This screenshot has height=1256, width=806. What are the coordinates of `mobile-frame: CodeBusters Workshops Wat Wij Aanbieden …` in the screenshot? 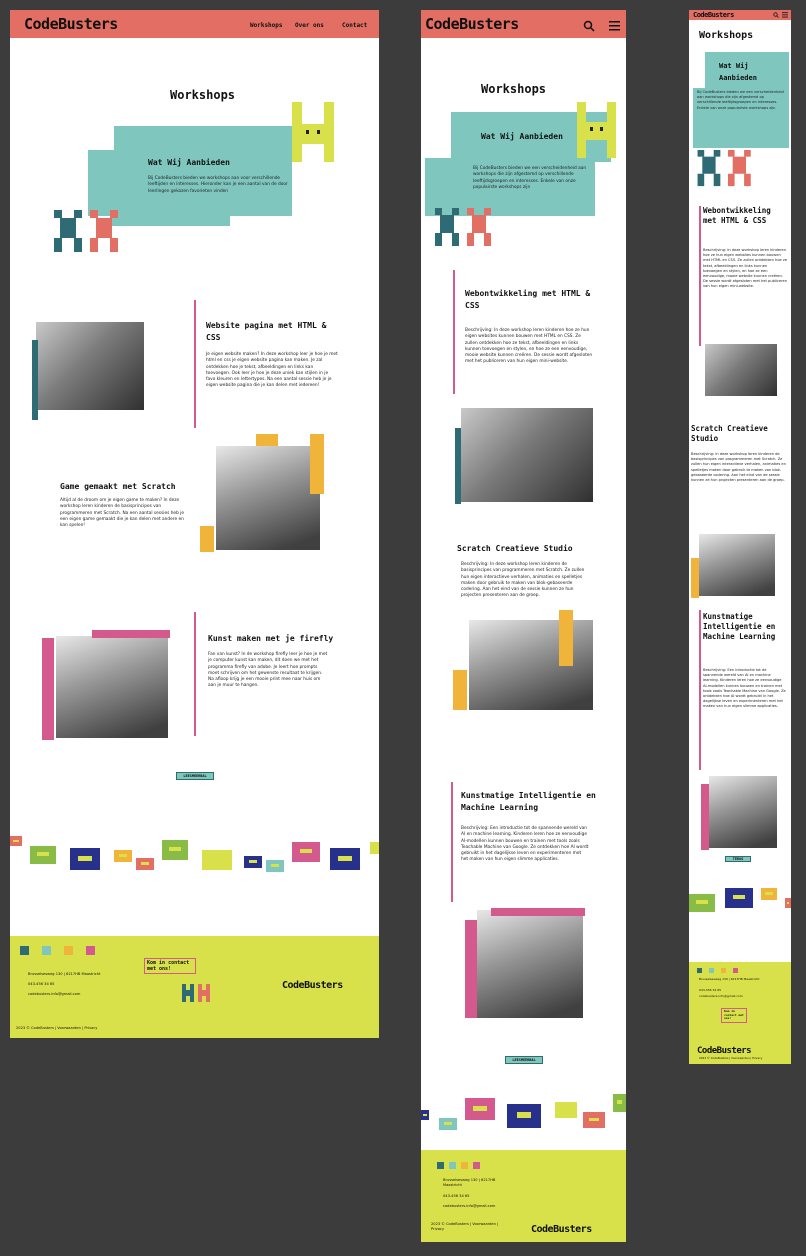 It's located at (740, 537).